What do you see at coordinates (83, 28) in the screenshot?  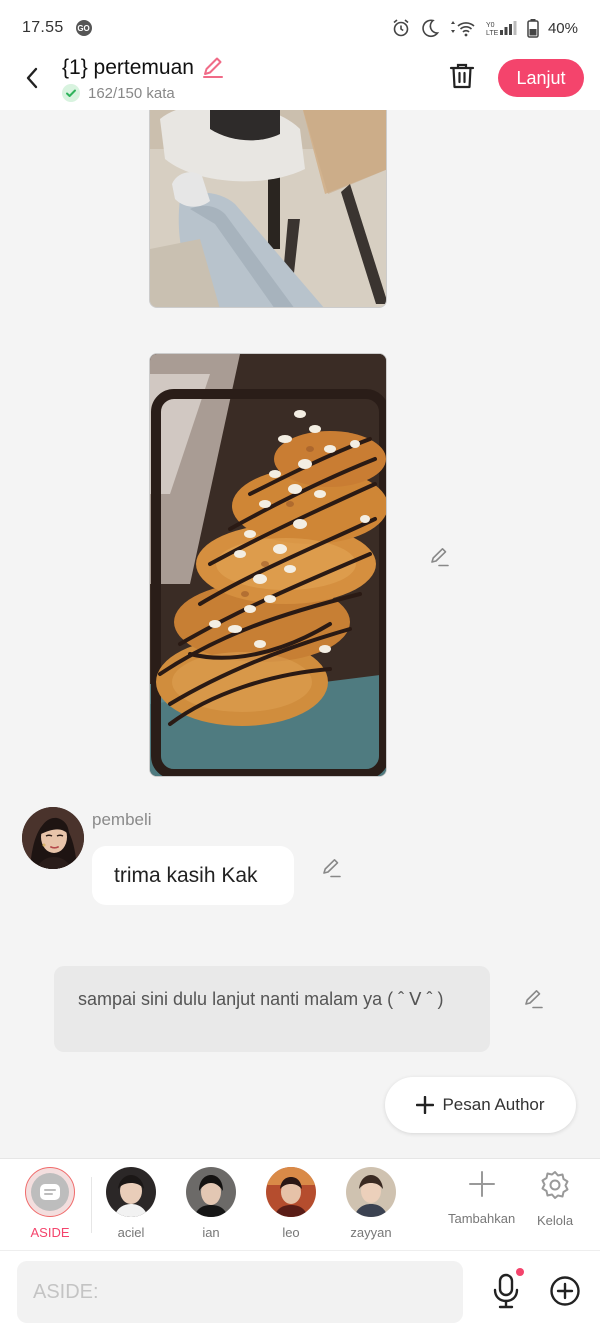 I see `go-app-icon: GO` at bounding box center [83, 28].